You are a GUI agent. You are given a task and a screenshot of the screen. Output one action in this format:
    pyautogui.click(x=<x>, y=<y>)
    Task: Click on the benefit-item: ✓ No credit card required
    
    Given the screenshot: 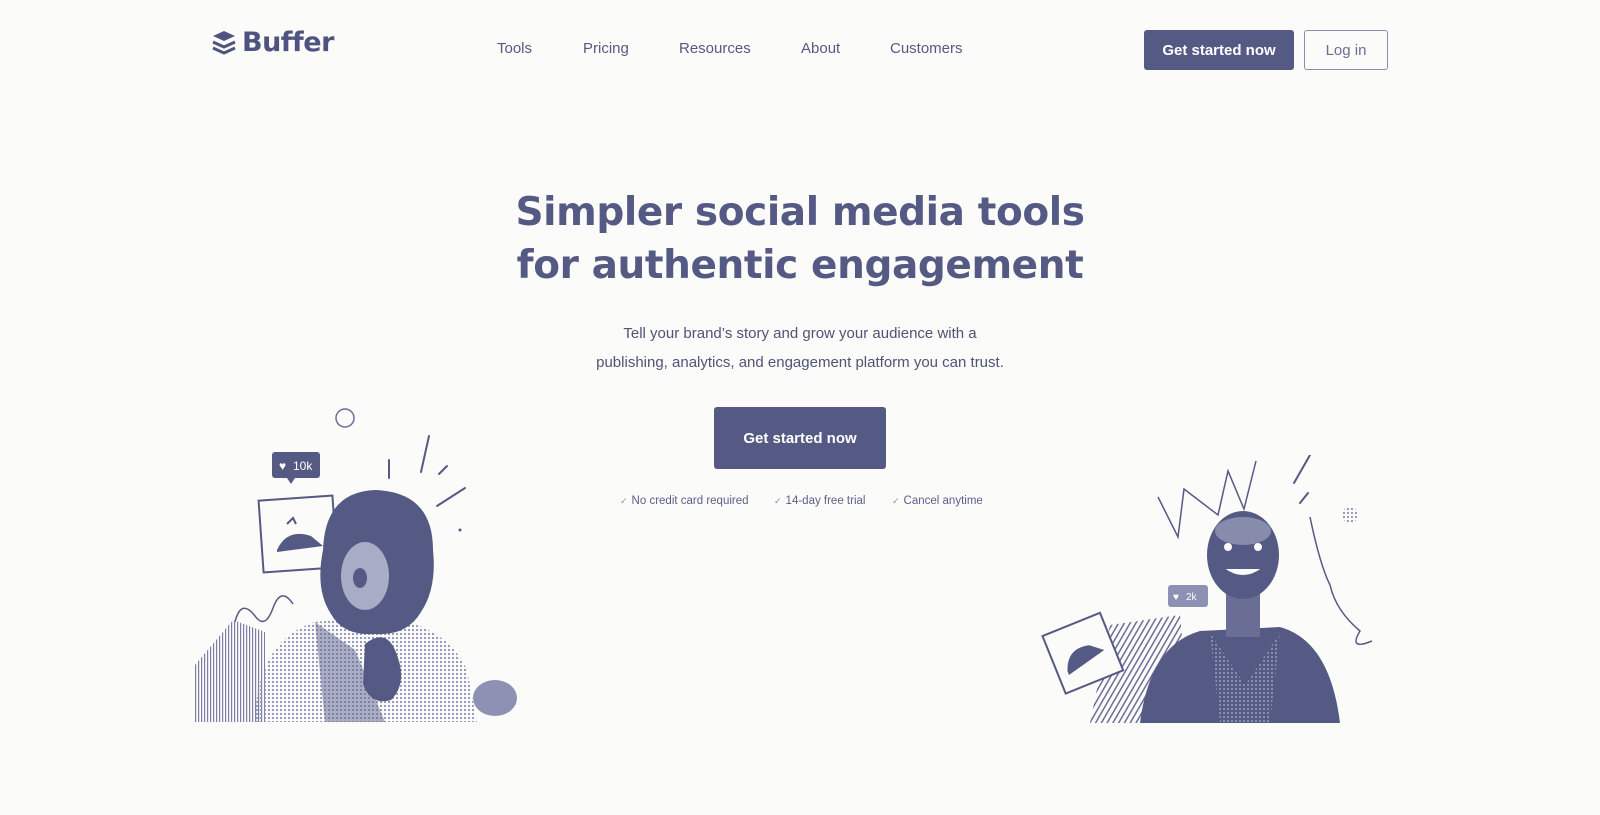 What is the action you would take?
    pyautogui.click(x=684, y=501)
    